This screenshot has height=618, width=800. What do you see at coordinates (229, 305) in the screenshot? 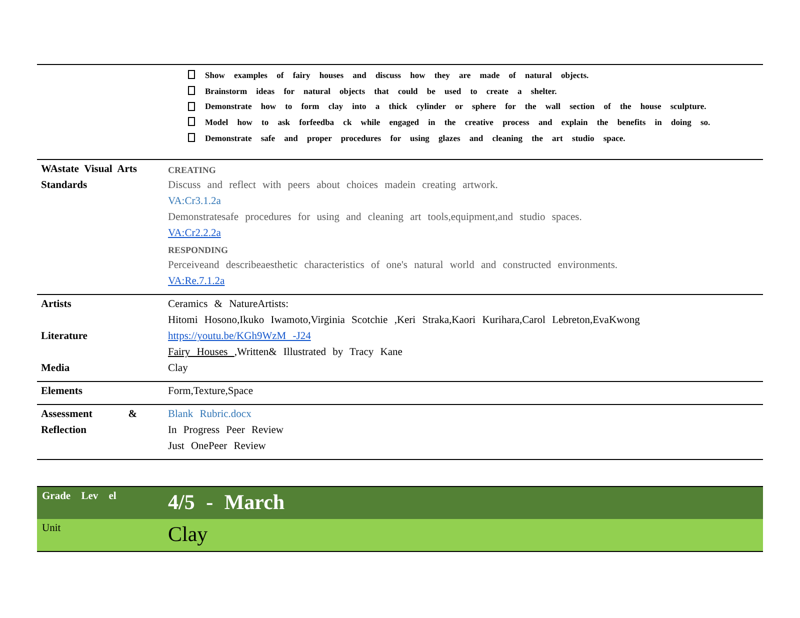
I see `text-line: Ceramics & NatureArtists:` at bounding box center [229, 305].